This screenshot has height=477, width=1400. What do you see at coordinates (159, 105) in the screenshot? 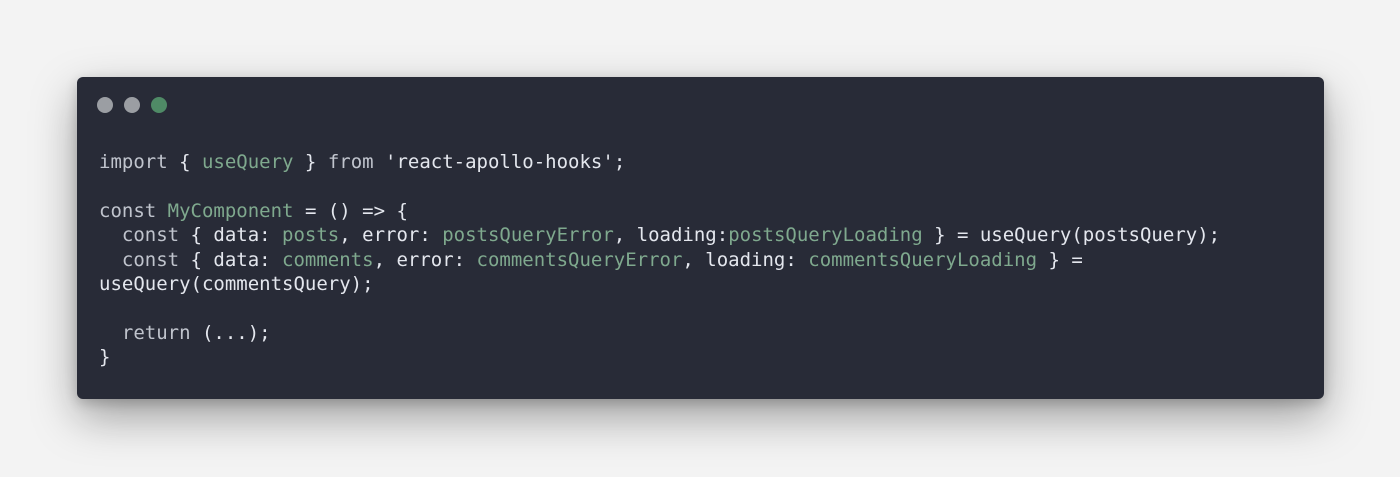
I see `zoom-dot-icon` at bounding box center [159, 105].